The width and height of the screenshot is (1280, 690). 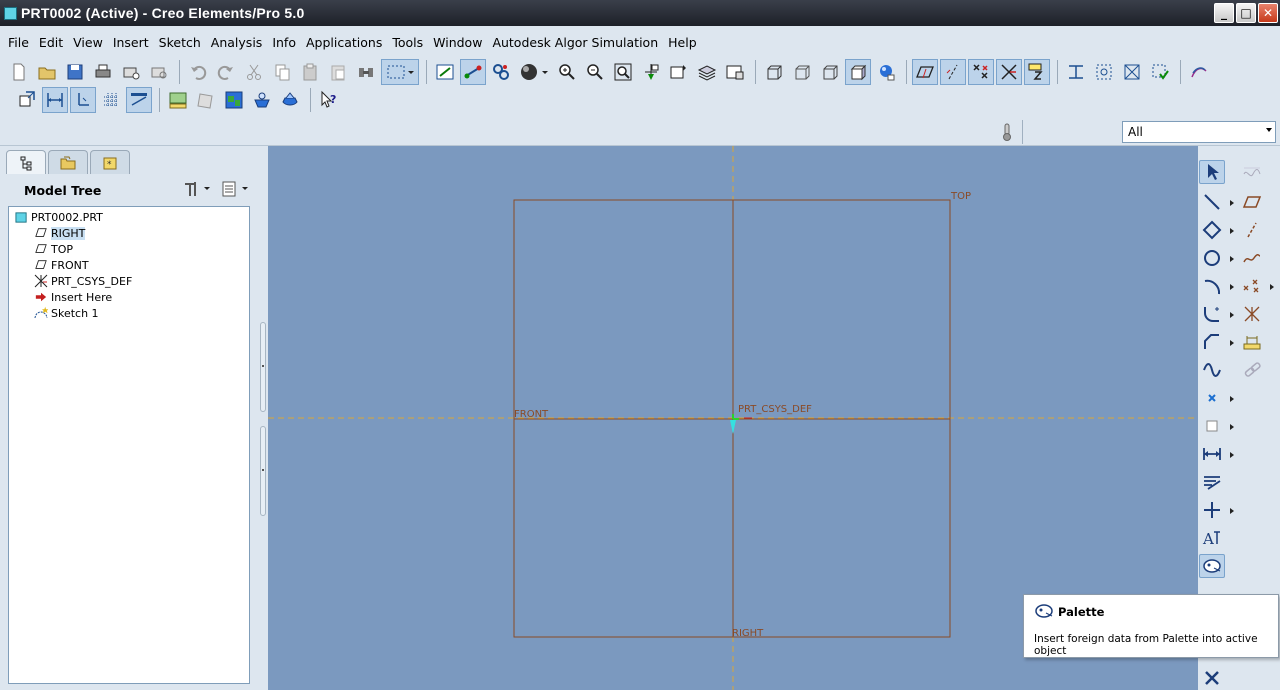 I want to click on shading-icon, so click(x=858, y=72).